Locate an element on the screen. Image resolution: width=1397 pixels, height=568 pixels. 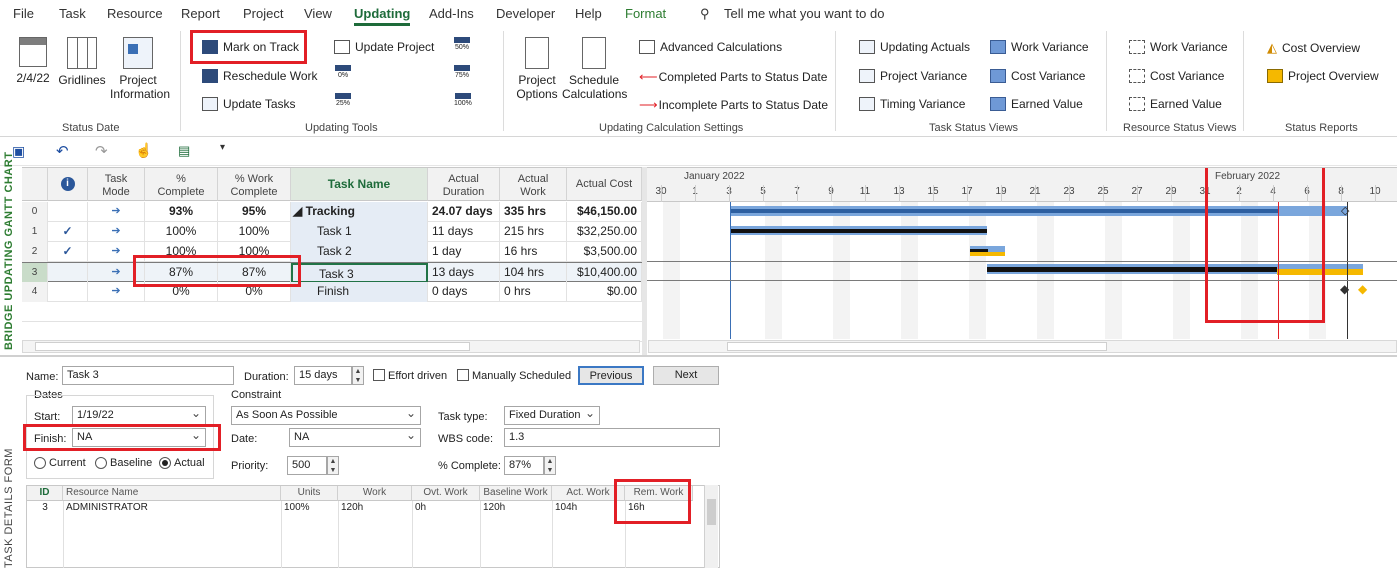
pct-complete-cell: 93% is located at coordinates (181, 212).